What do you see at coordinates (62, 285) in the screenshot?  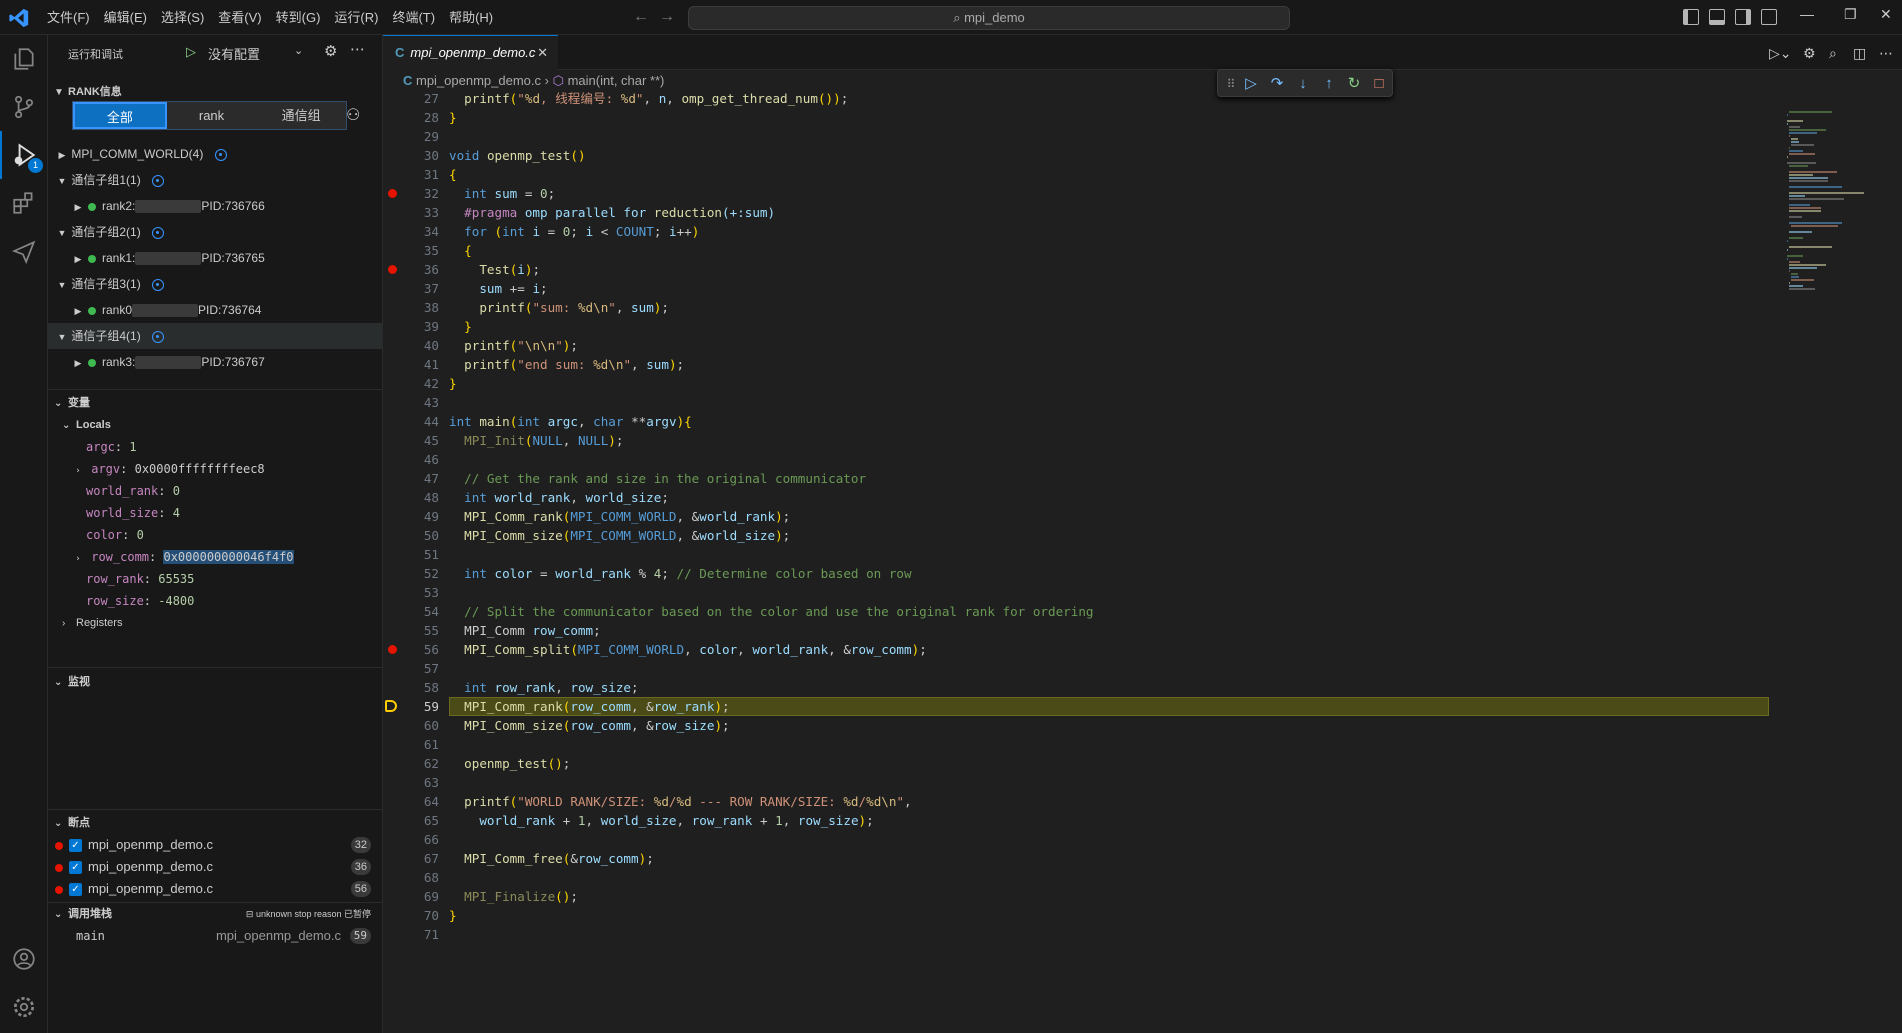 I see `chevron-down-icon: ▼` at bounding box center [62, 285].